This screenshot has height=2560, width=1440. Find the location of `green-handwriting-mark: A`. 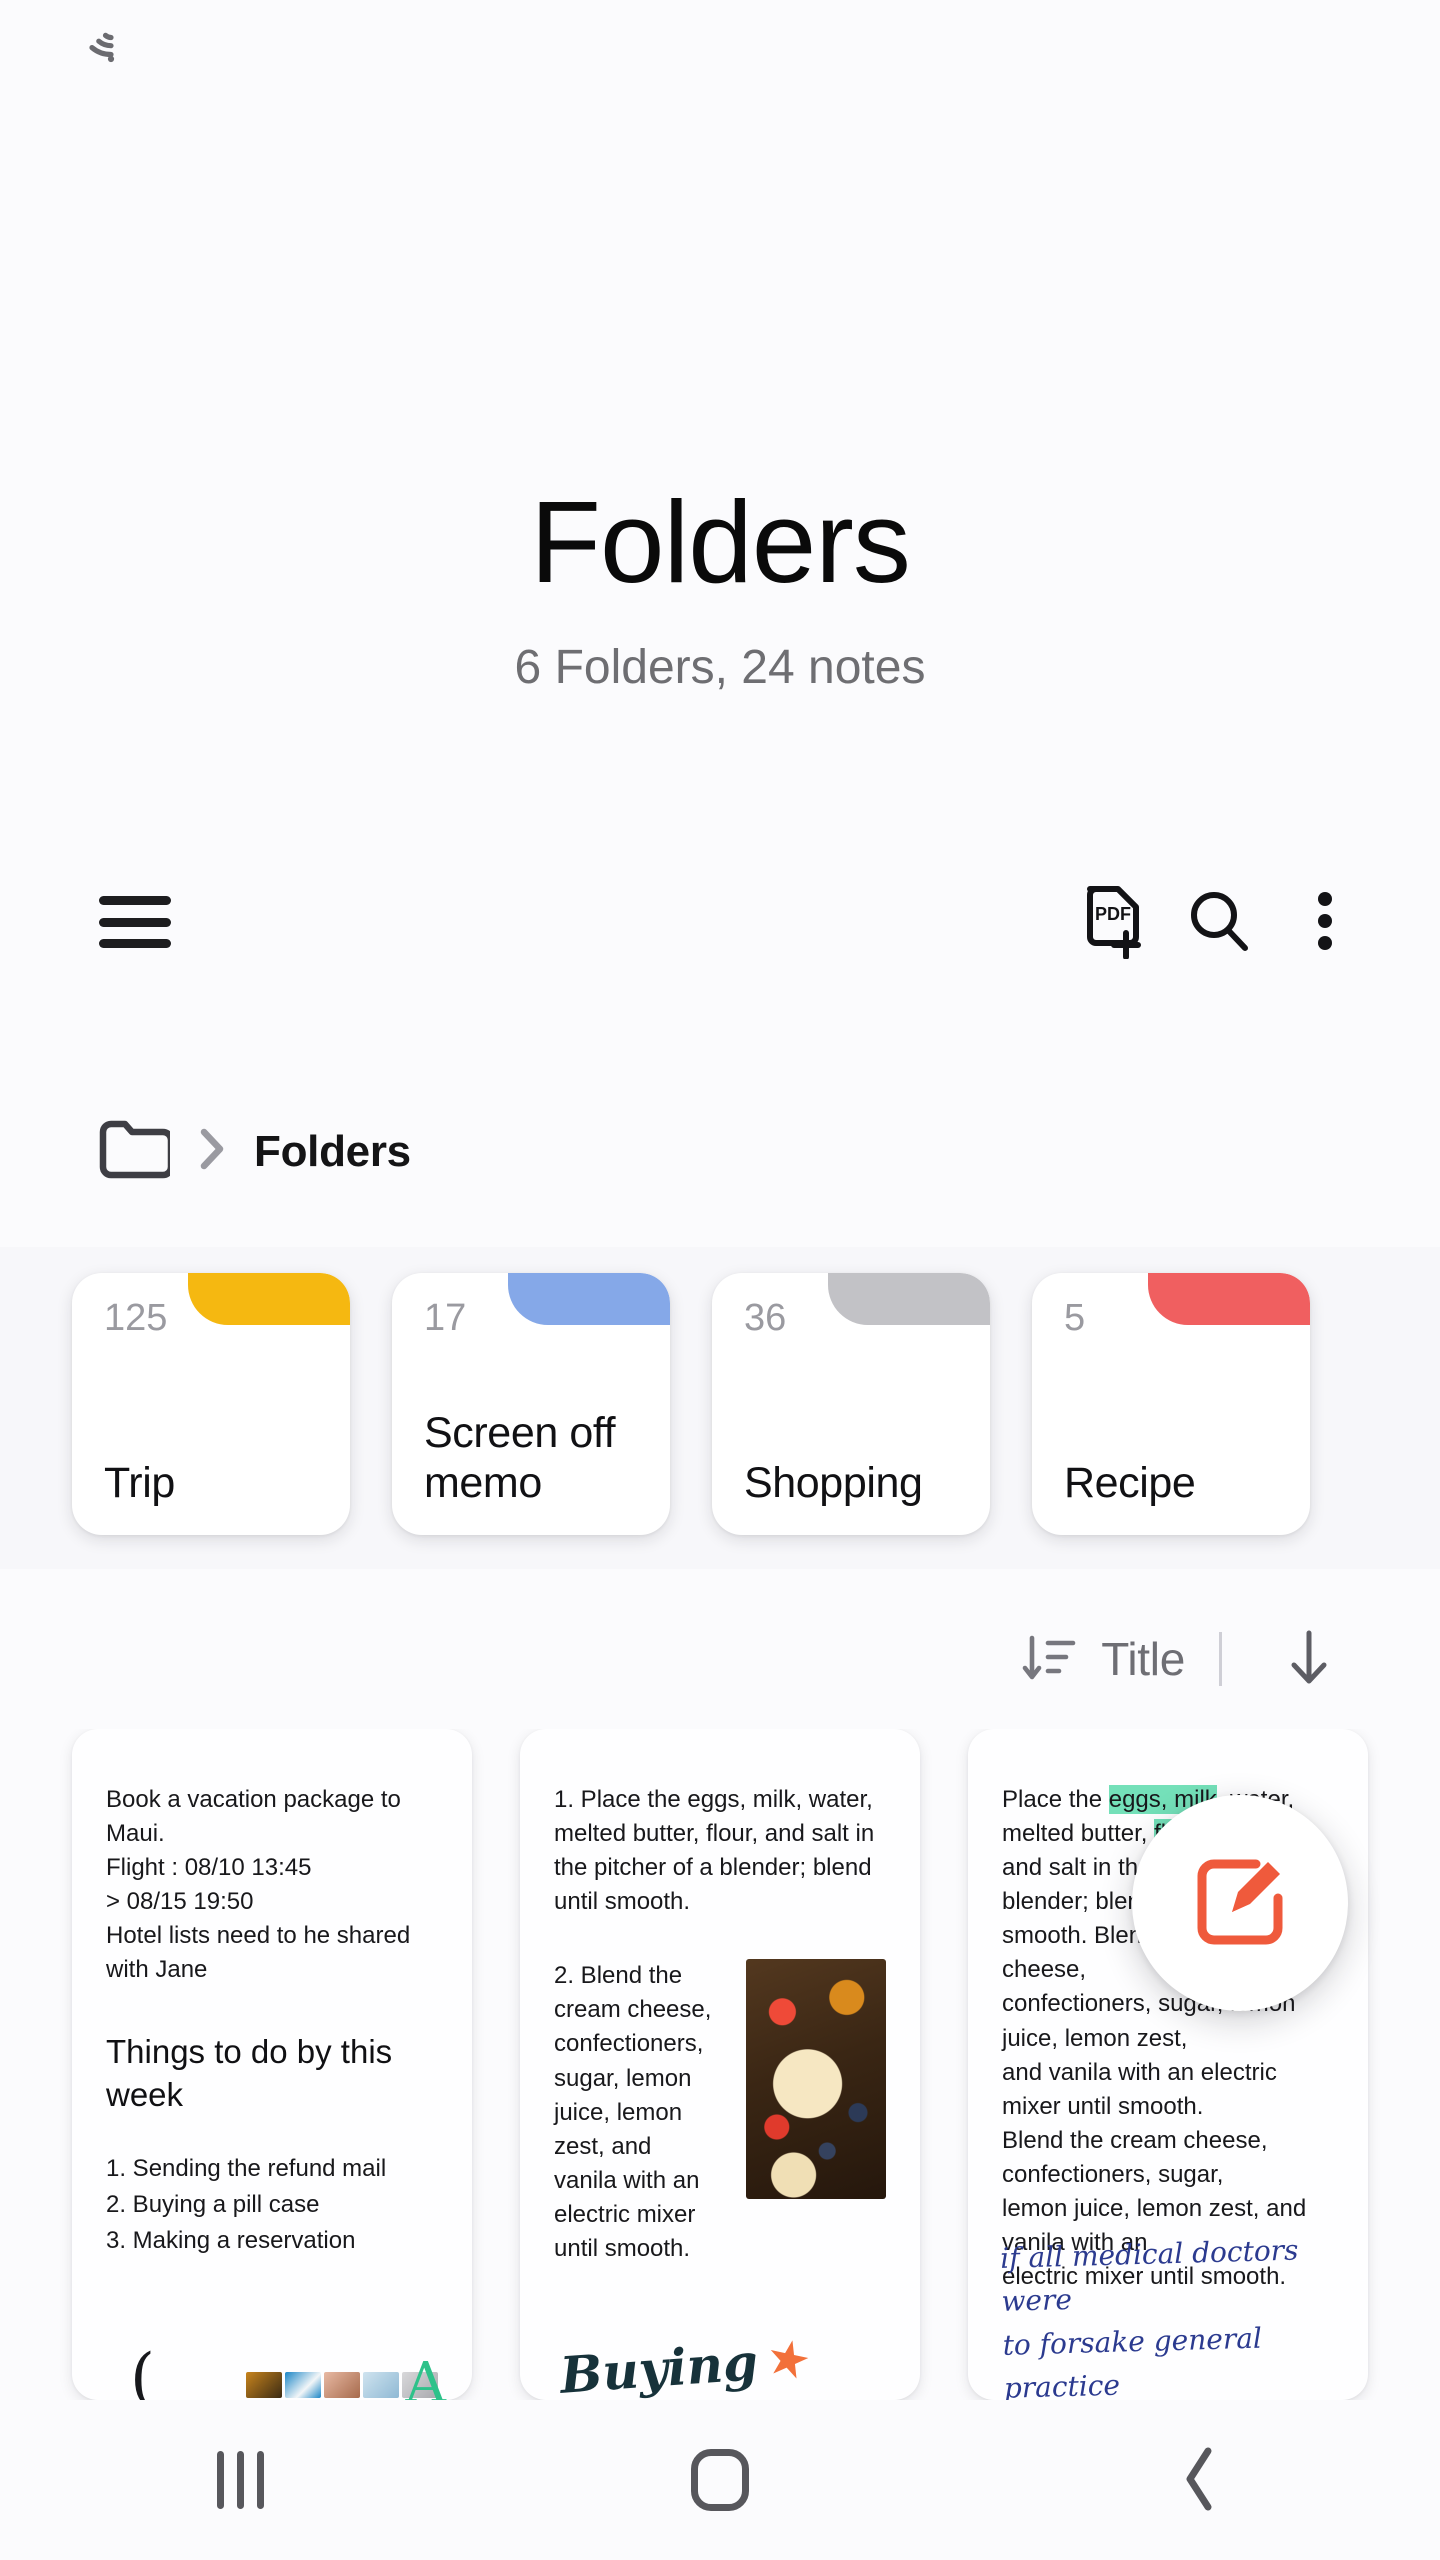

green-handwriting-mark: A is located at coordinates (425, 2376).